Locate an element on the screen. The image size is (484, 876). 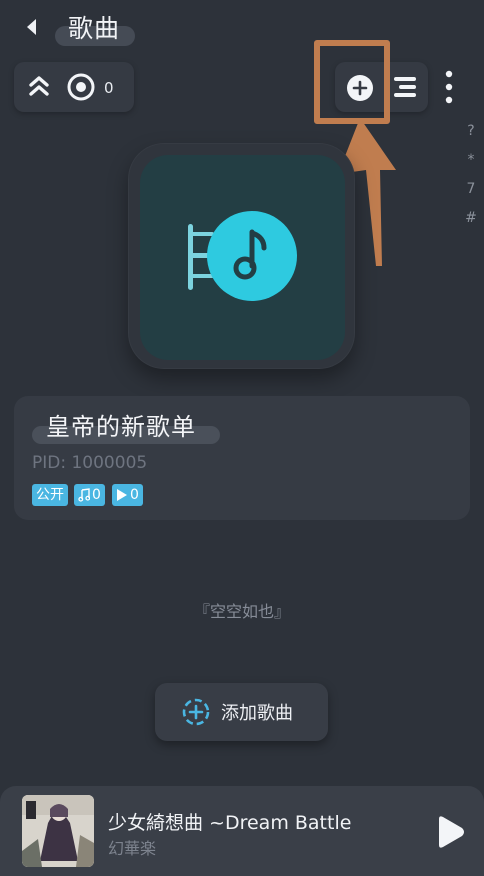
play-small-icon is located at coordinates (122, 495).